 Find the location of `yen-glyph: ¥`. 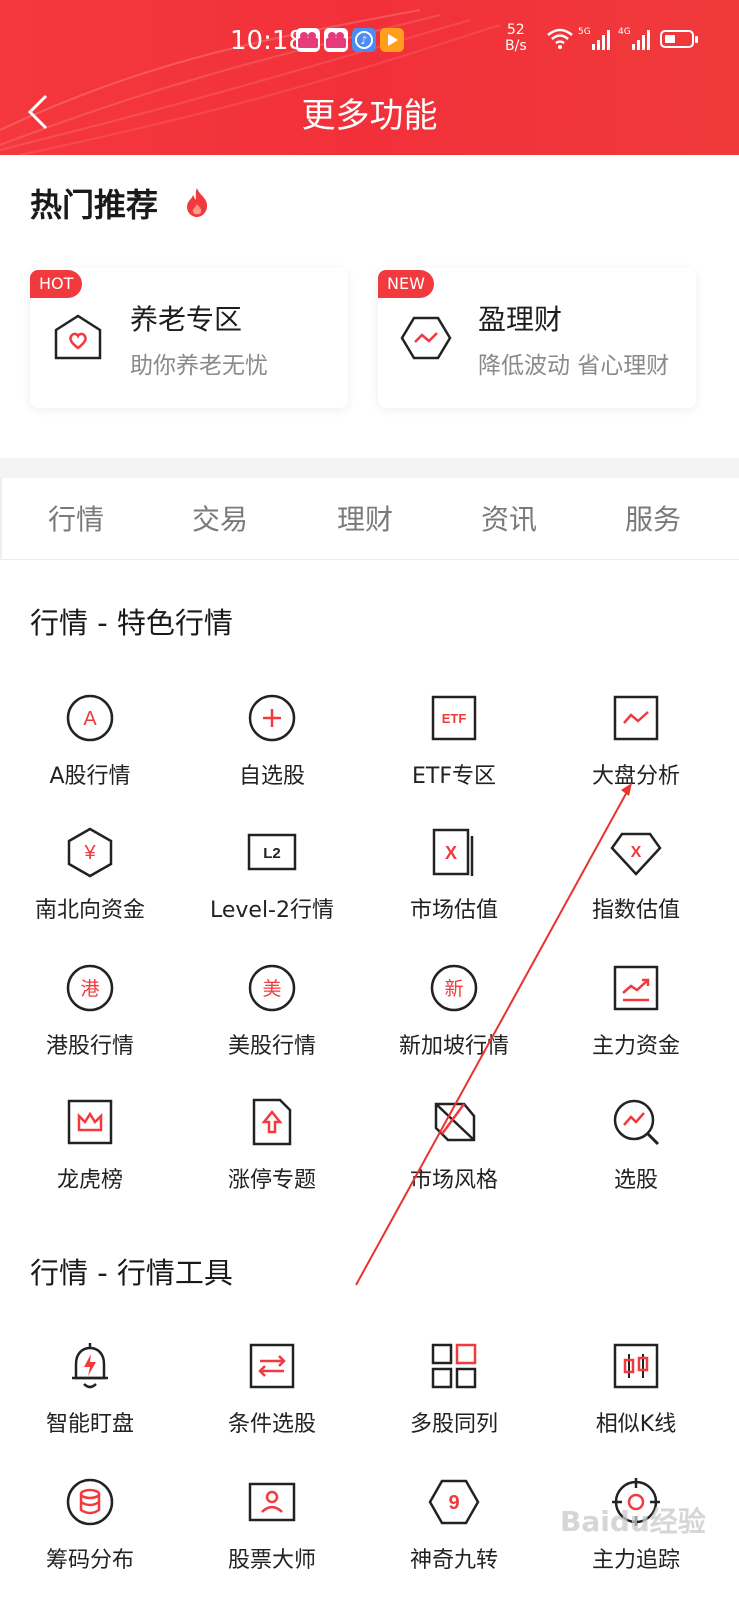

yen-glyph: ¥ is located at coordinates (89, 853).